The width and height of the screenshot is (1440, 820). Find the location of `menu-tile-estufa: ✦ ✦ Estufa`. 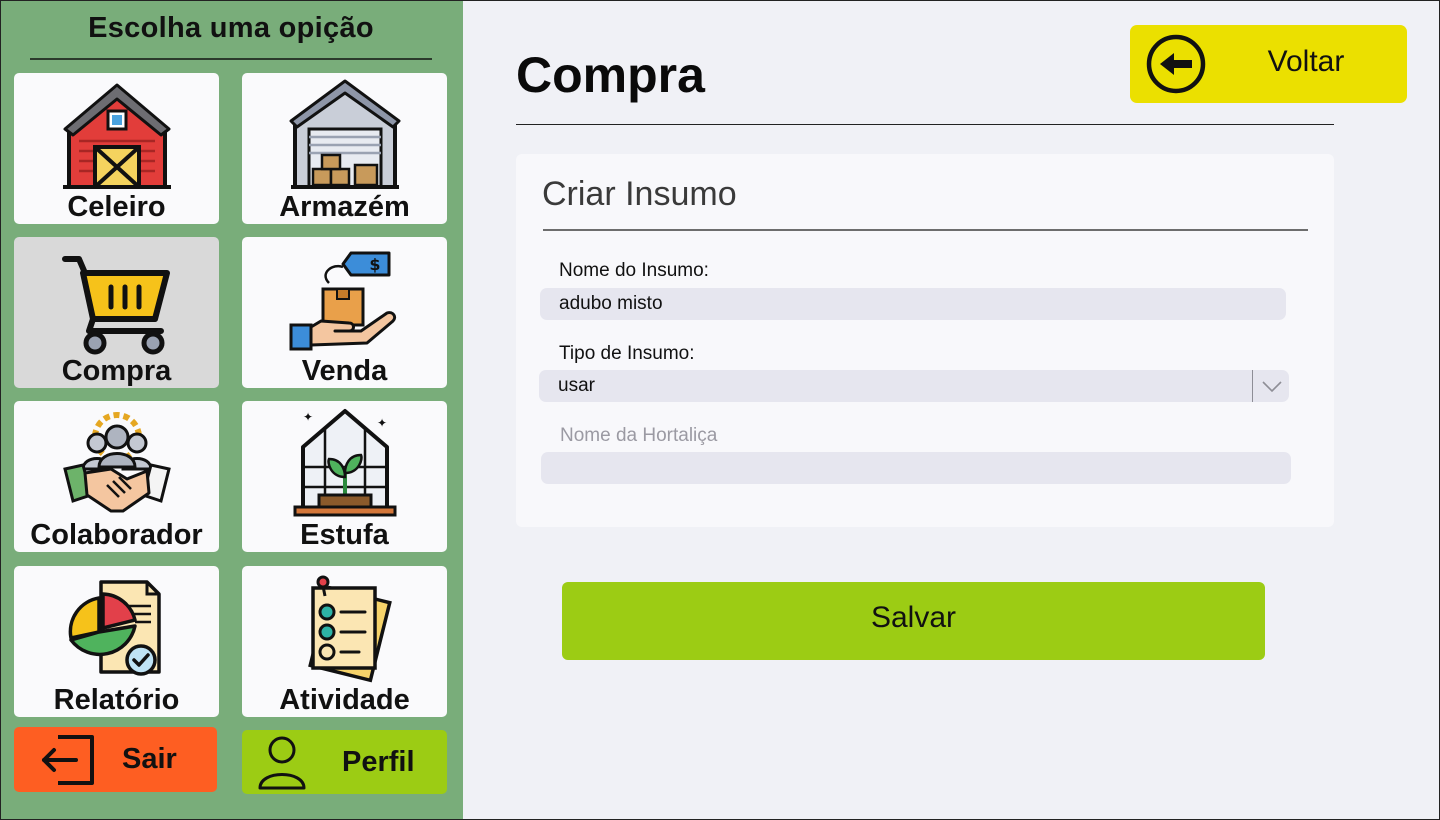

menu-tile-estufa: ✦ ✦ Estufa is located at coordinates (344, 476).